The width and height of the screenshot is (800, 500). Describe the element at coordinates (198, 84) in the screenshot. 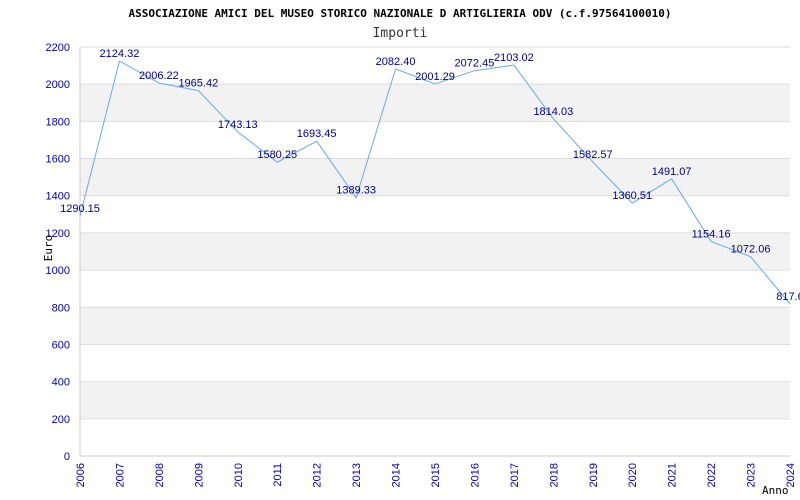

I see `data-label: 1965.42` at that location.